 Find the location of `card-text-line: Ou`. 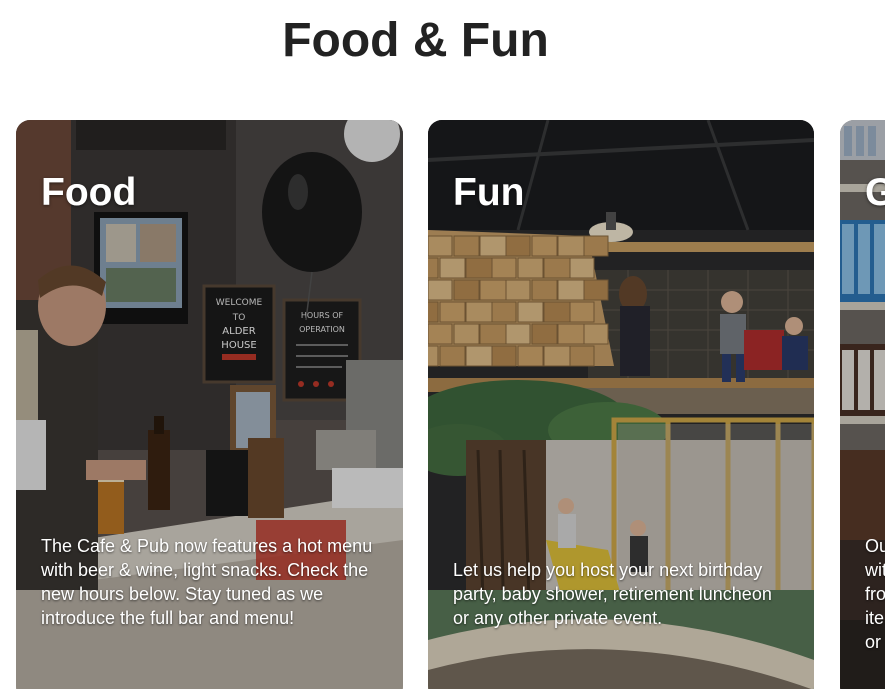

card-text-line: Ou is located at coordinates (875, 546).